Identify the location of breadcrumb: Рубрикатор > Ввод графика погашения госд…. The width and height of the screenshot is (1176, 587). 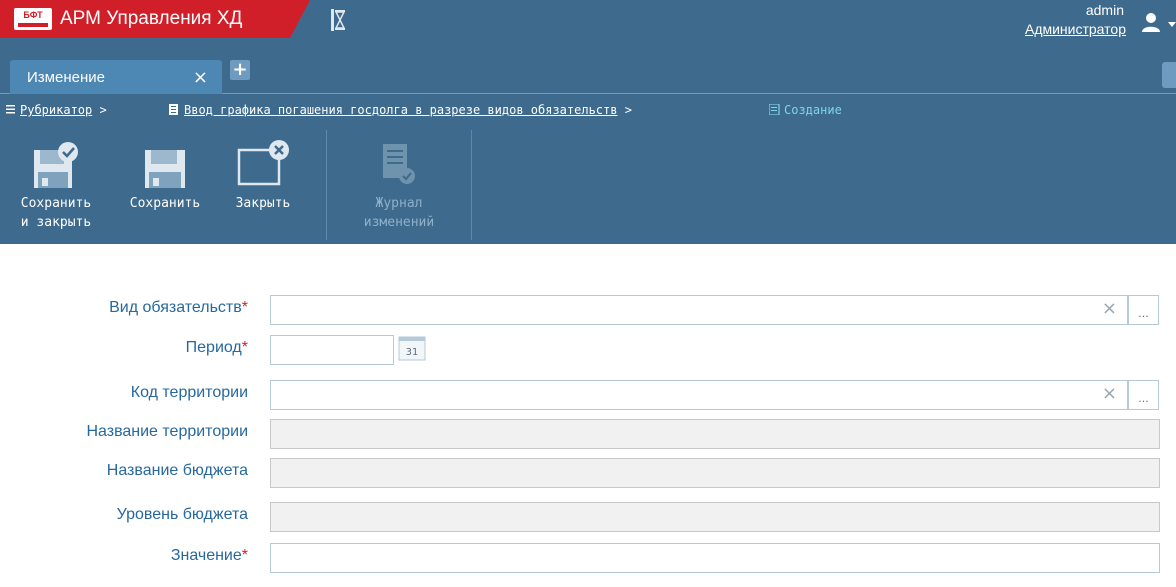
(588, 109).